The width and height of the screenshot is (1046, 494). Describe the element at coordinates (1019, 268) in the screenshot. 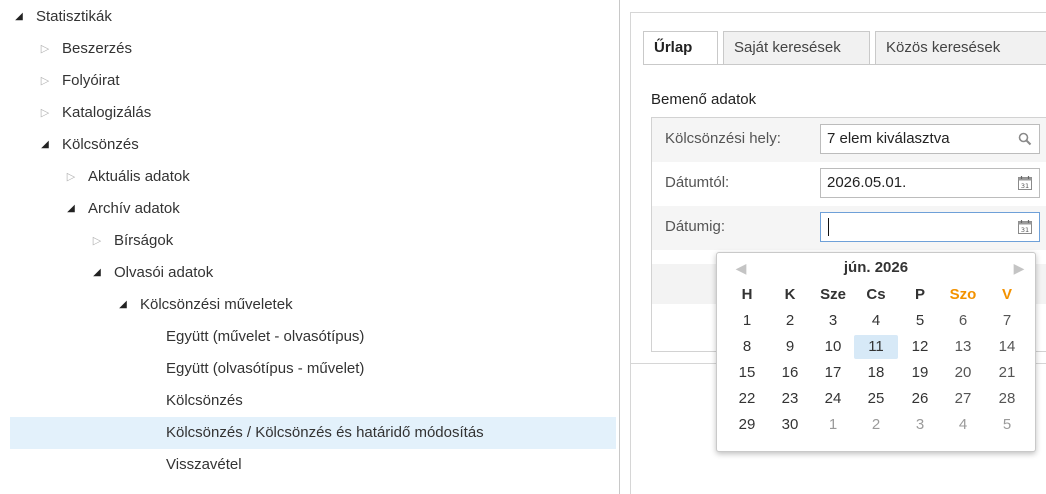

I see `triangle-right-icon: ▶` at that location.